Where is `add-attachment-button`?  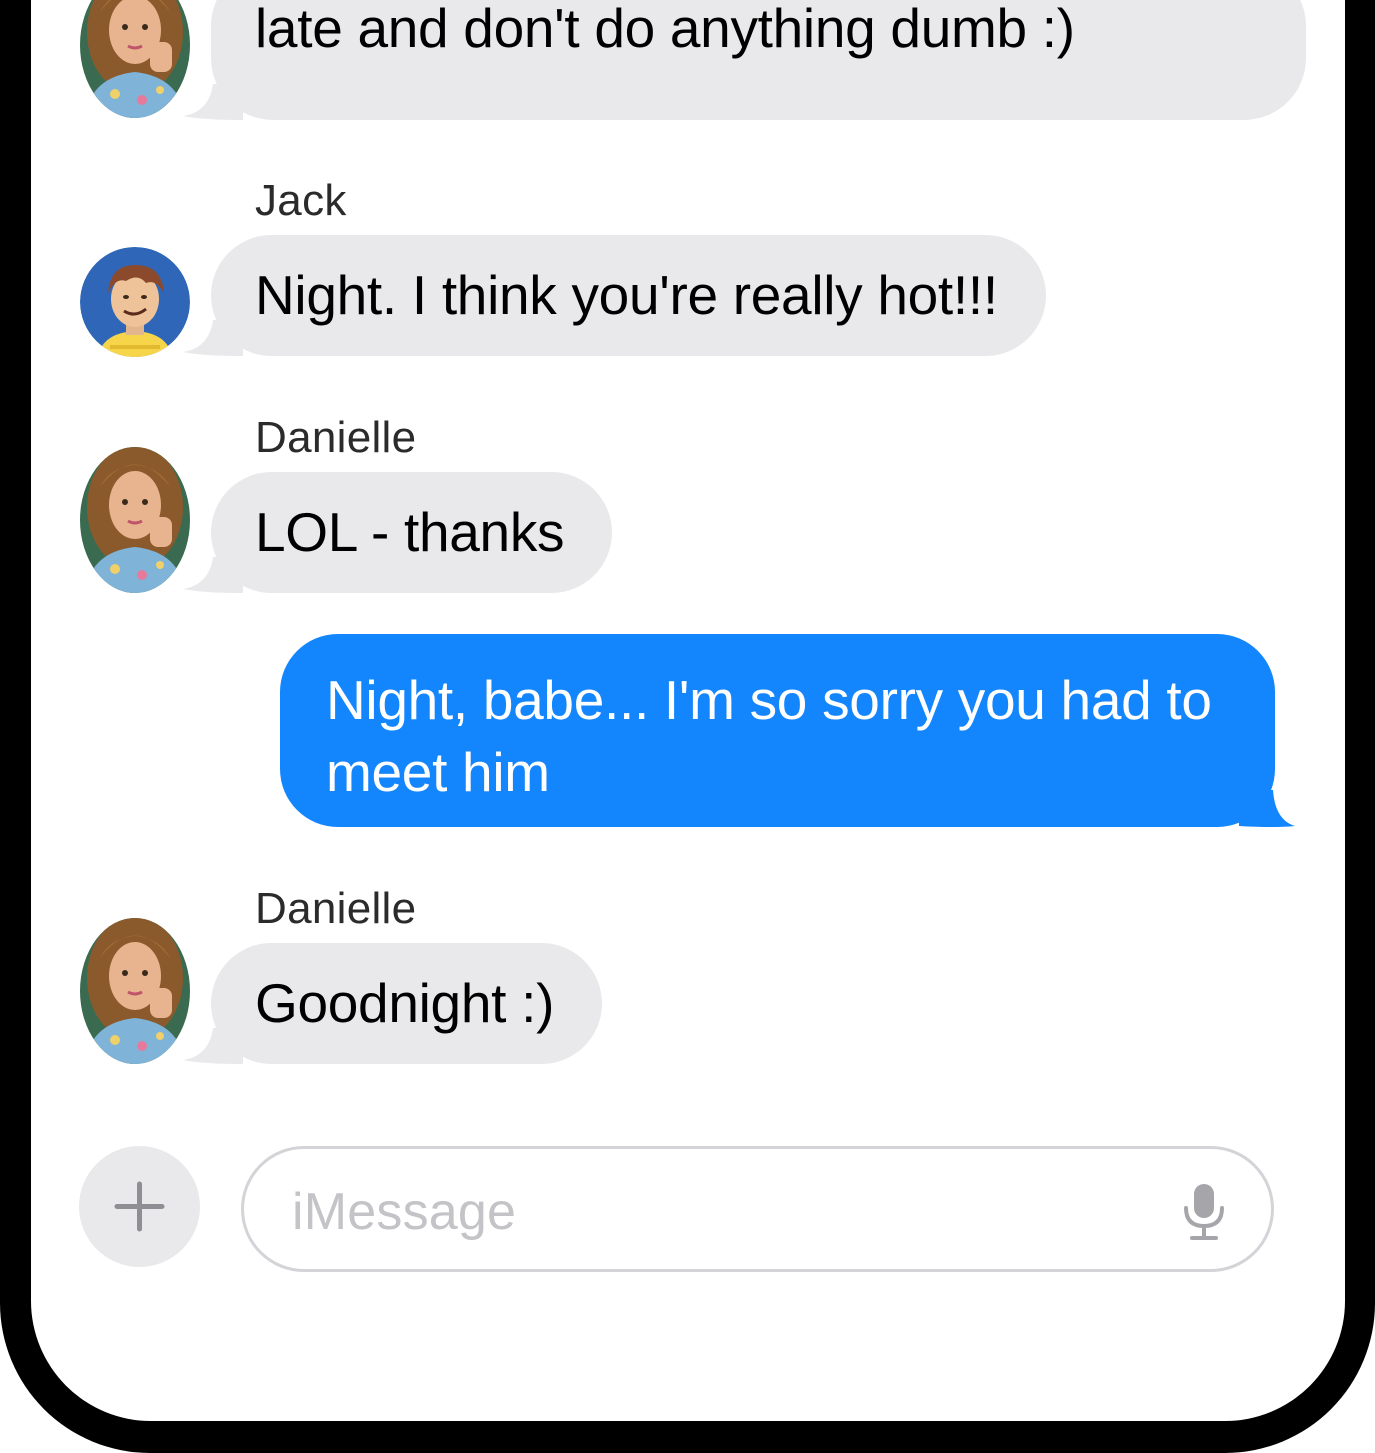 add-attachment-button is located at coordinates (139, 1206).